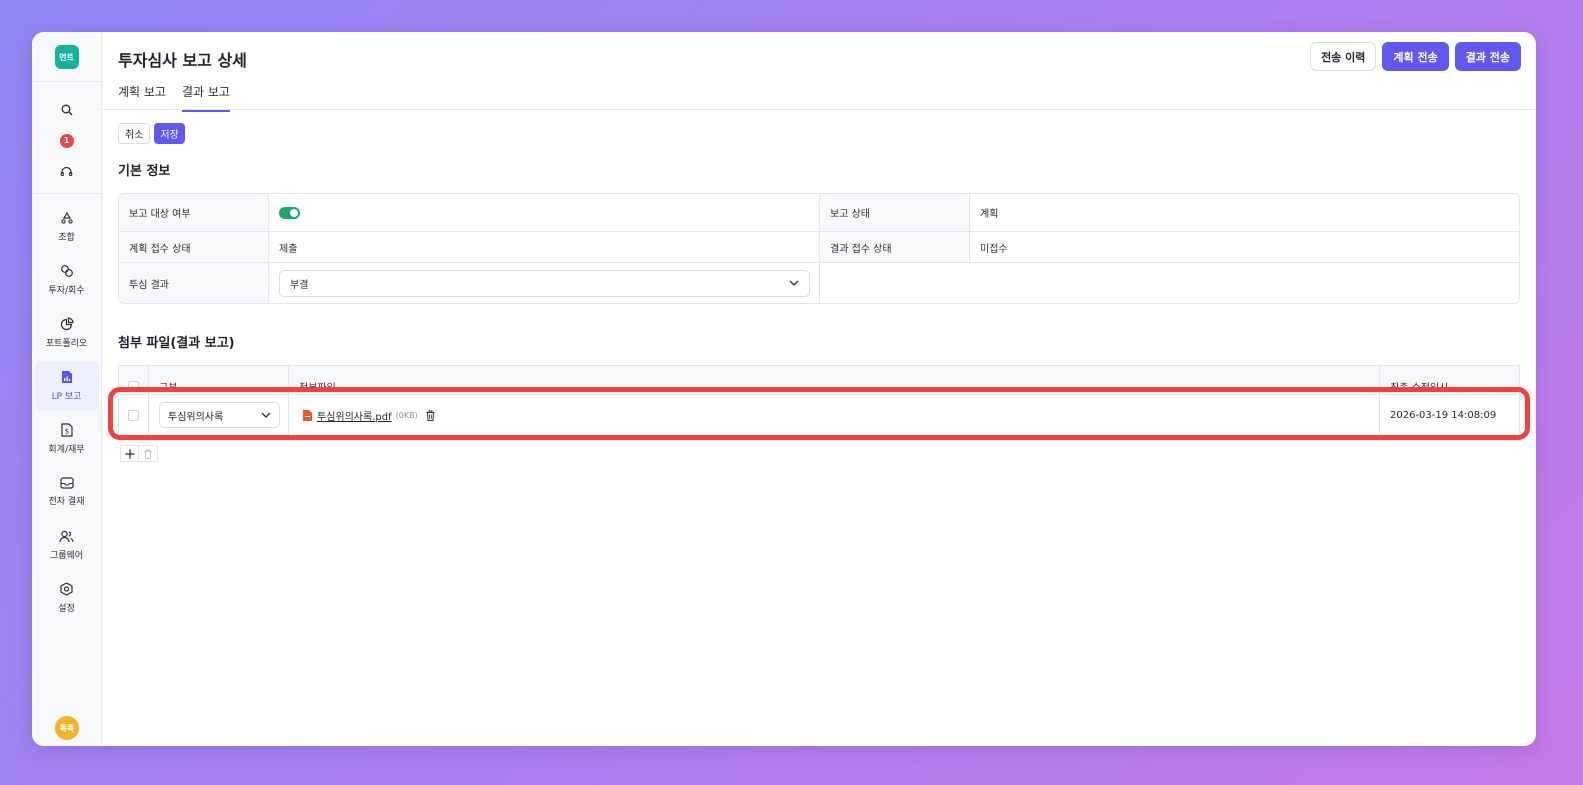 The height and width of the screenshot is (785, 1583). I want to click on notification-button: 1, so click(66, 140).